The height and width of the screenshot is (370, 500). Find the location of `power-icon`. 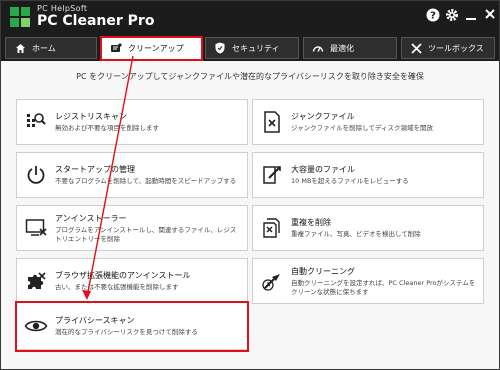

power-icon is located at coordinates (36, 175).